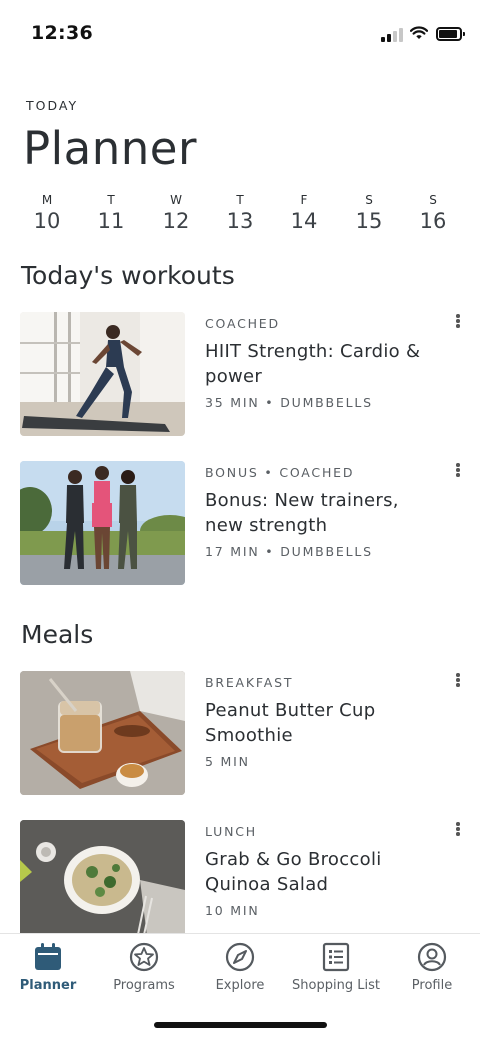  Describe the element at coordinates (176, 221) in the screenshot. I see `day-number: 12` at that location.